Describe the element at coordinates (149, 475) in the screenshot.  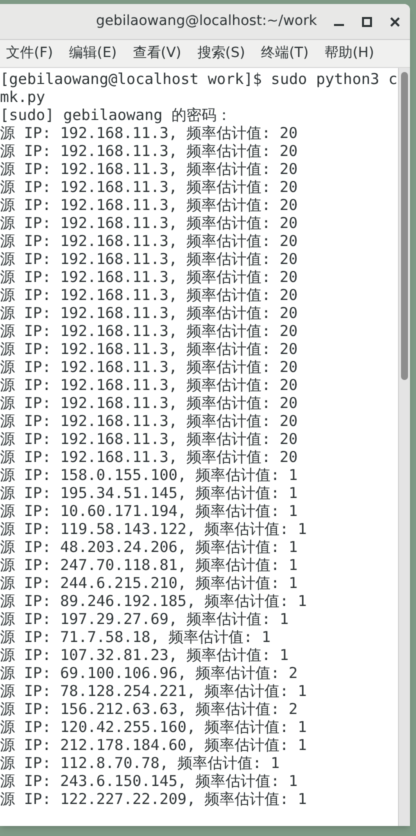
I see `terminal-line: 源 IP: 158.0.155.100, 频率估计值: 1` at that location.